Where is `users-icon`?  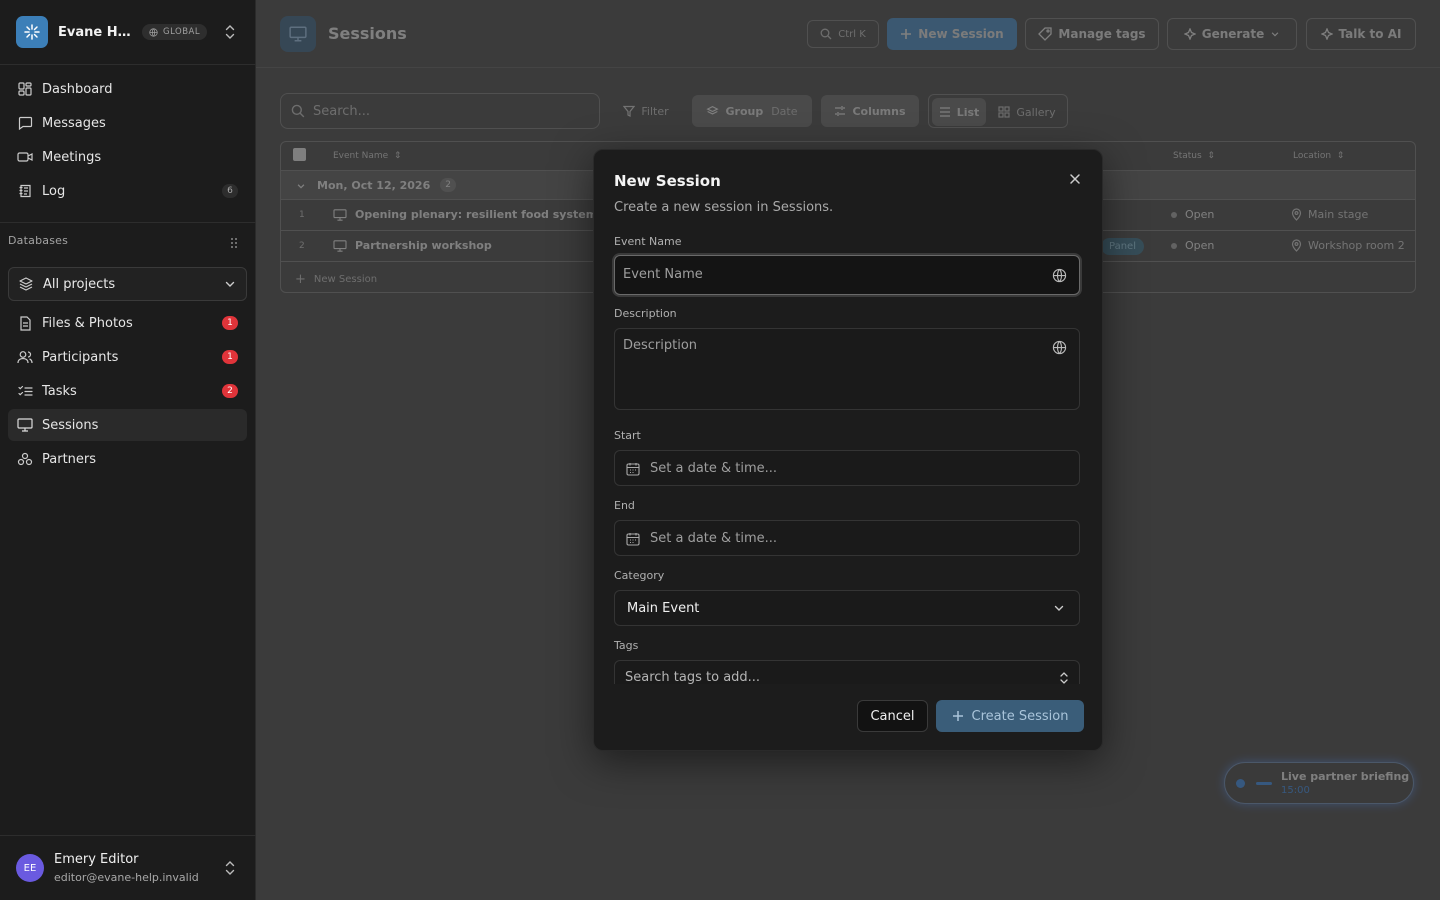
users-icon is located at coordinates (25, 357).